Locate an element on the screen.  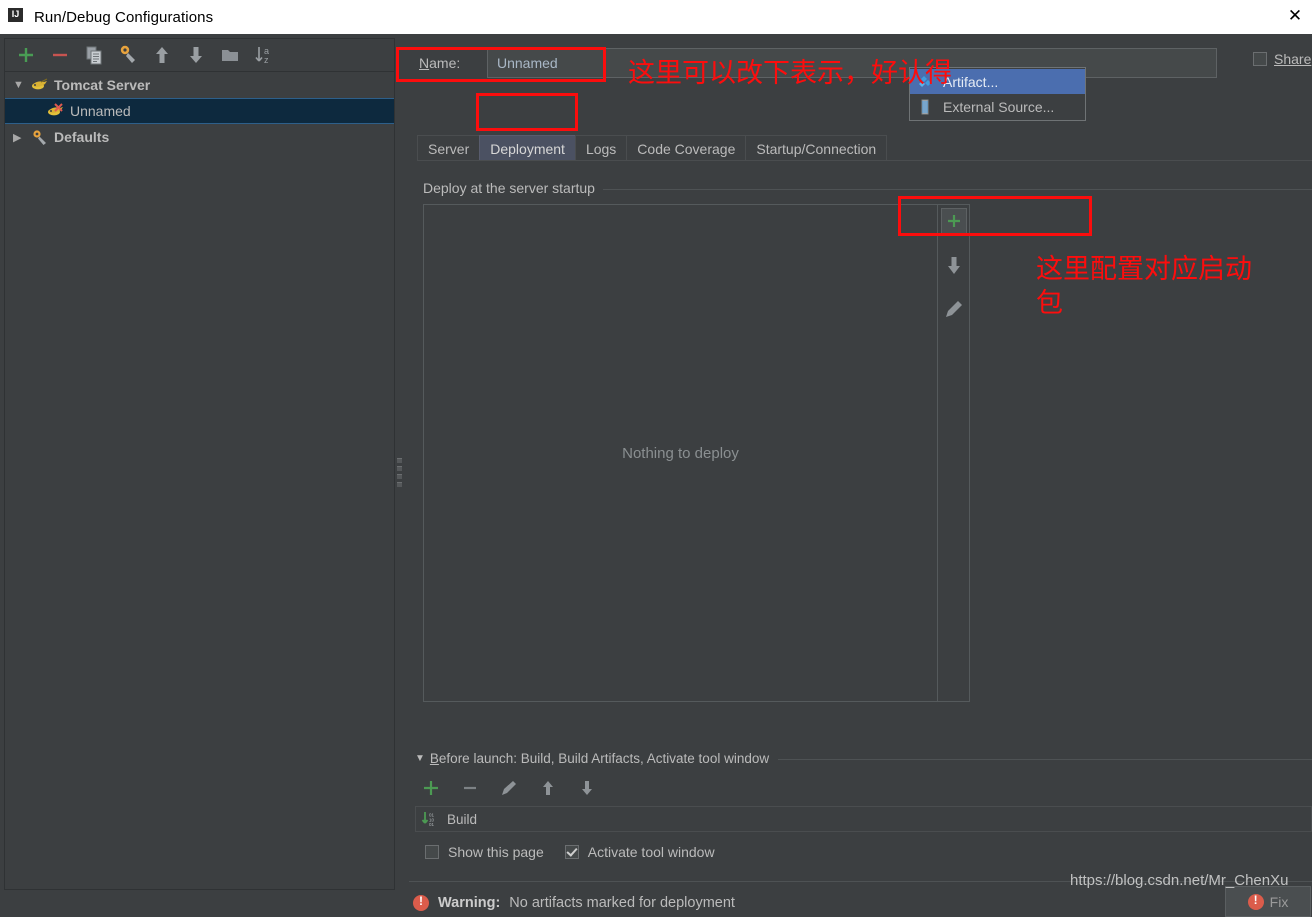
tomcat-error-icon is located at coordinates (56, 111).